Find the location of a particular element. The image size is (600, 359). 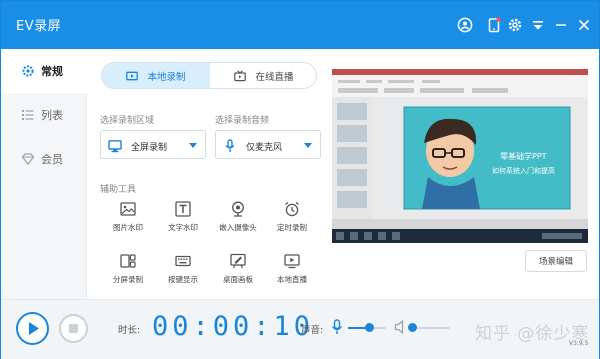

sidebar: 常规 列表 会员 is located at coordinates (44, 174).